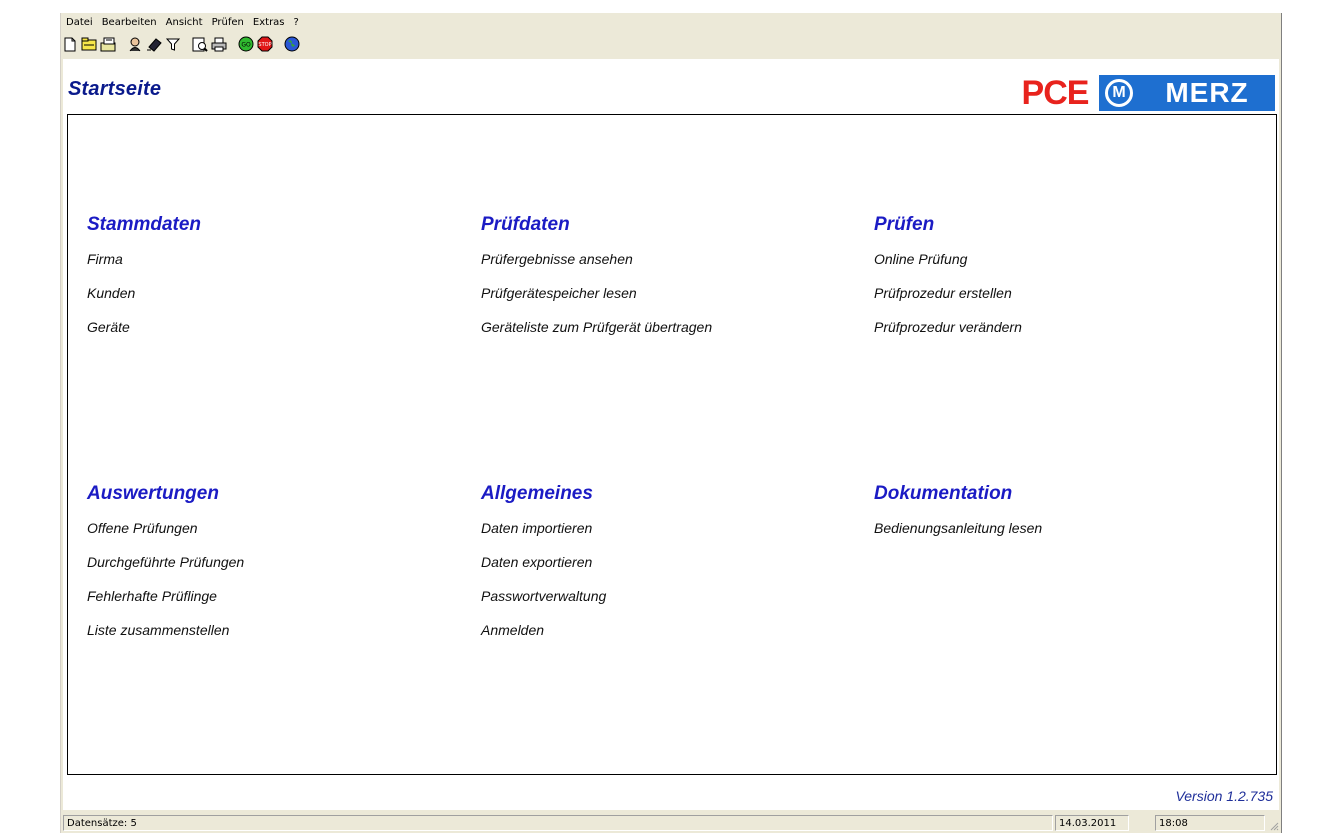 The width and height of the screenshot is (1330, 834). Describe the element at coordinates (218, 44) in the screenshot. I see `print-icon` at that location.